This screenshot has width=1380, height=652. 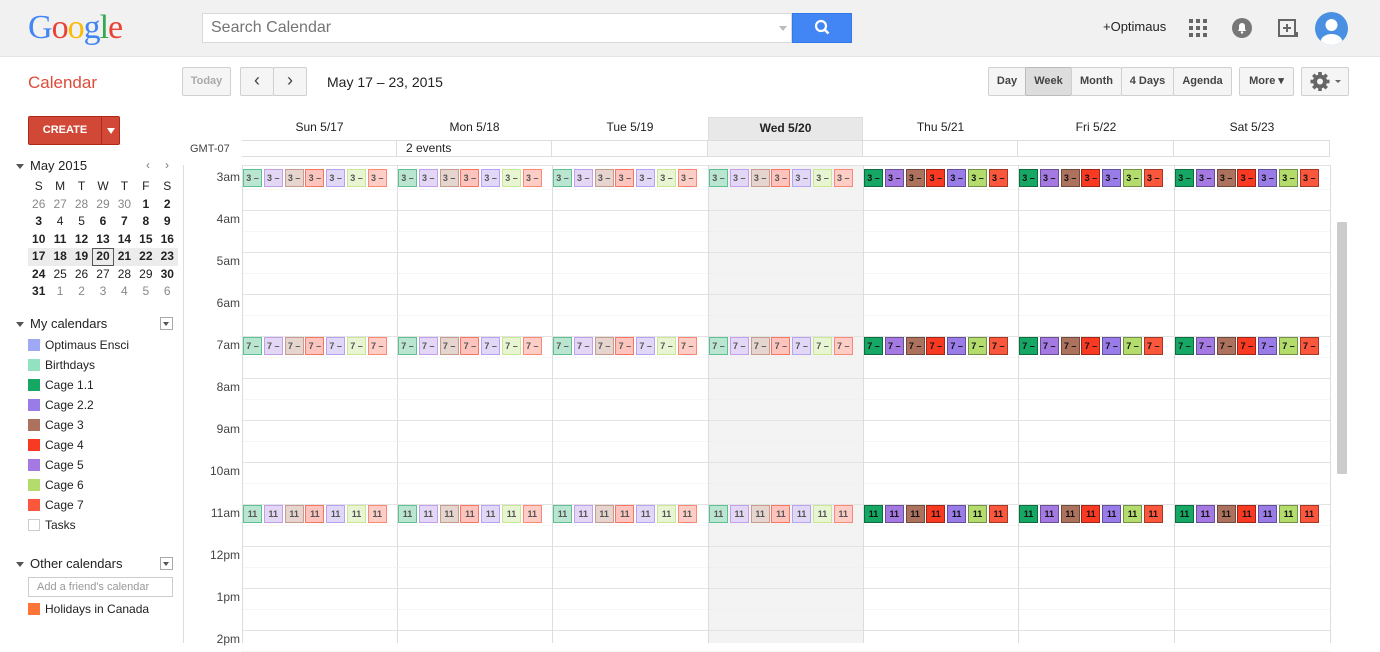 What do you see at coordinates (59, 222) in the screenshot?
I see `mini-day: 4` at bounding box center [59, 222].